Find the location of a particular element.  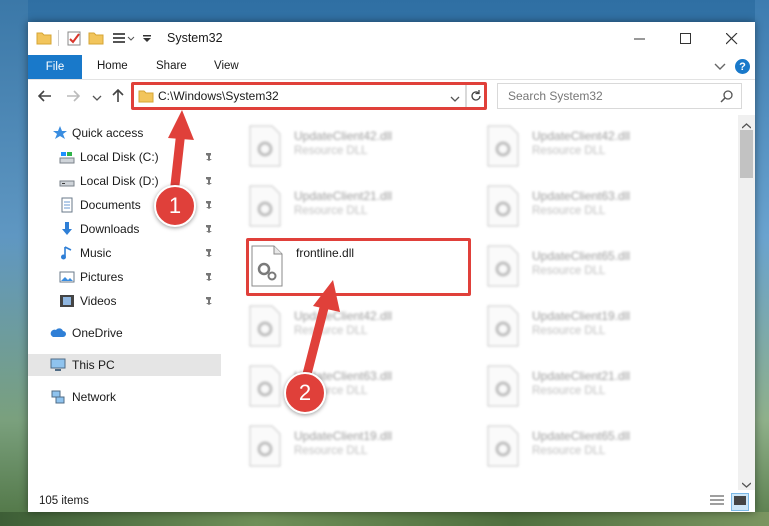

desktop-background-right is located at coordinates (762, 263).